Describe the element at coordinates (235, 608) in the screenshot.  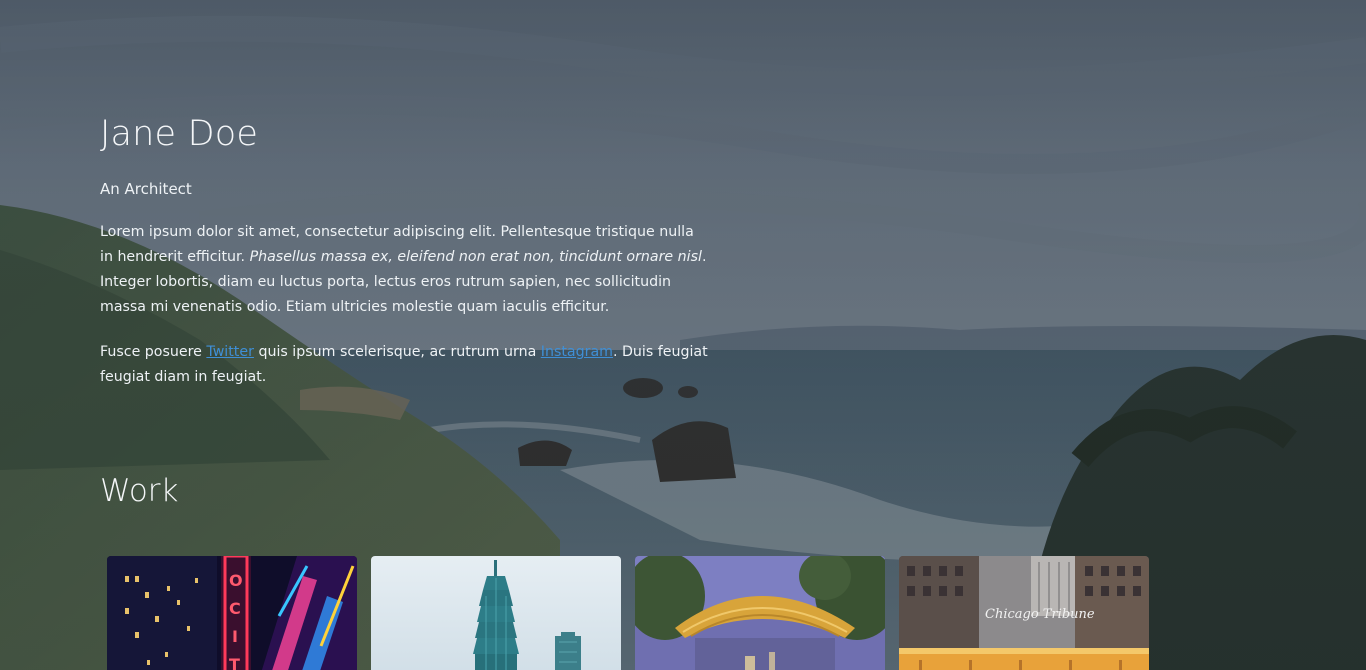
I see `svg-text: C` at that location.